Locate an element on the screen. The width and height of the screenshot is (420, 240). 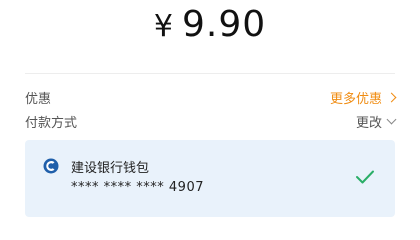
change-method-label: 更改 is located at coordinates (368, 123).